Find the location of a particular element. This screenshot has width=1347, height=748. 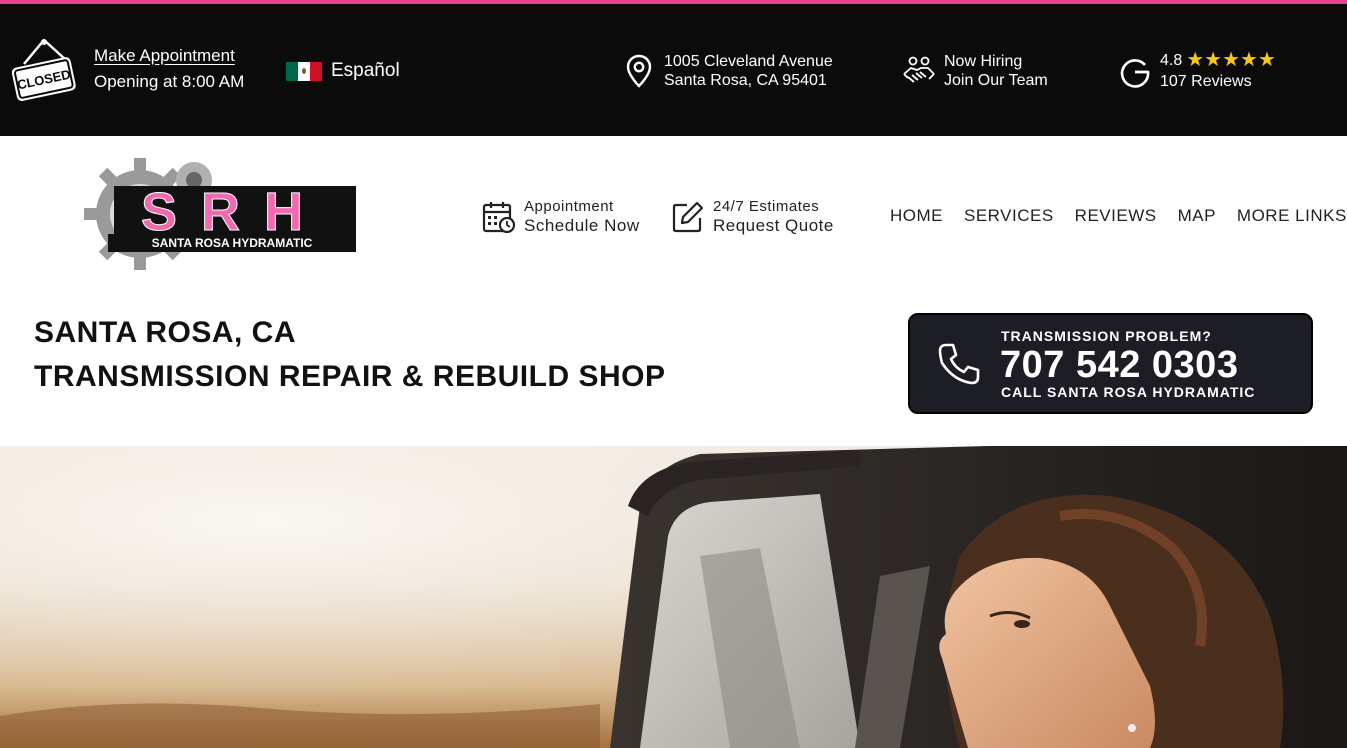

edit-pencil-icon is located at coordinates (688, 217).